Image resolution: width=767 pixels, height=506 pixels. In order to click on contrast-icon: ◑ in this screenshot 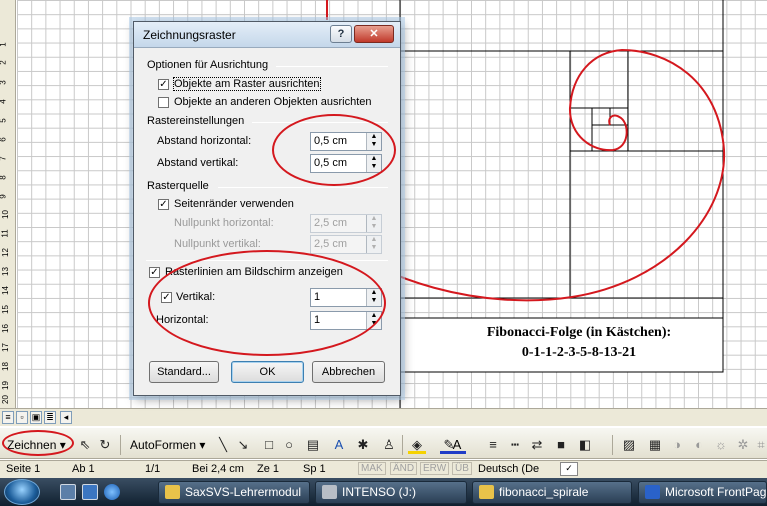, I will do `click(677, 445)`.